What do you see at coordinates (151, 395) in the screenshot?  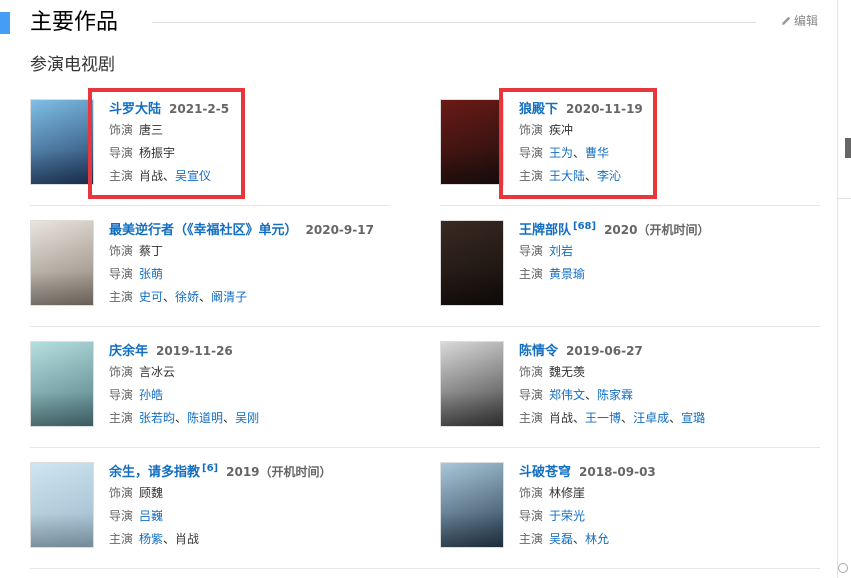 I see `person-name: 孙皓` at bounding box center [151, 395].